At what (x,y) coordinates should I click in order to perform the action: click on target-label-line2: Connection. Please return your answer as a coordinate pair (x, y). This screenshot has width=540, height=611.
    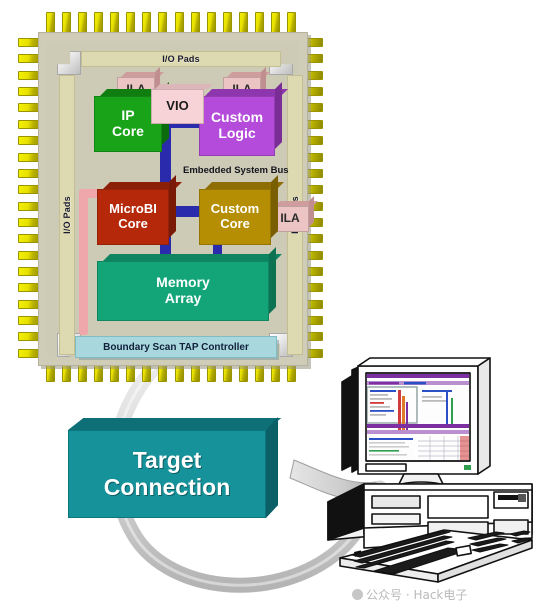
    Looking at the image, I should click on (167, 487).